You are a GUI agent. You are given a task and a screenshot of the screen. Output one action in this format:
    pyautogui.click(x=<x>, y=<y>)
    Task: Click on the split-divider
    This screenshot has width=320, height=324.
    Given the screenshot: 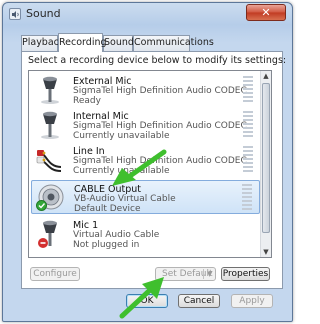 What is the action you would take?
    pyautogui.click(x=203, y=274)
    